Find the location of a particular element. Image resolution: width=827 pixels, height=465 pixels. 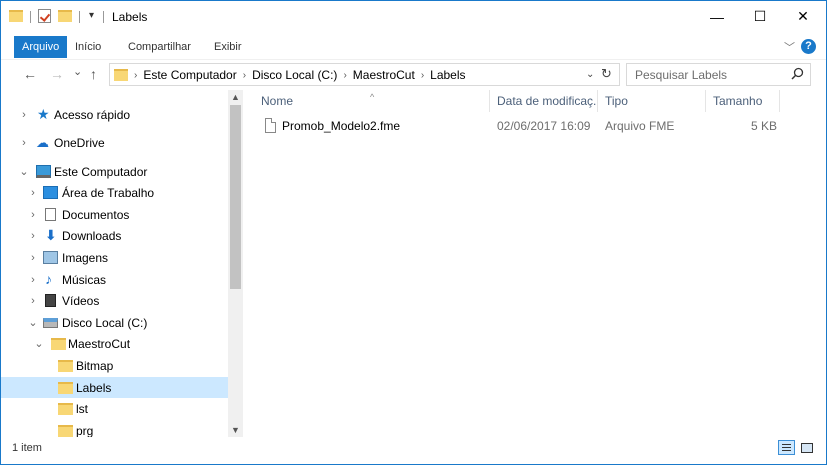

title-bar: ▾ Labels — ☐ ✕ is located at coordinates (413, 16).